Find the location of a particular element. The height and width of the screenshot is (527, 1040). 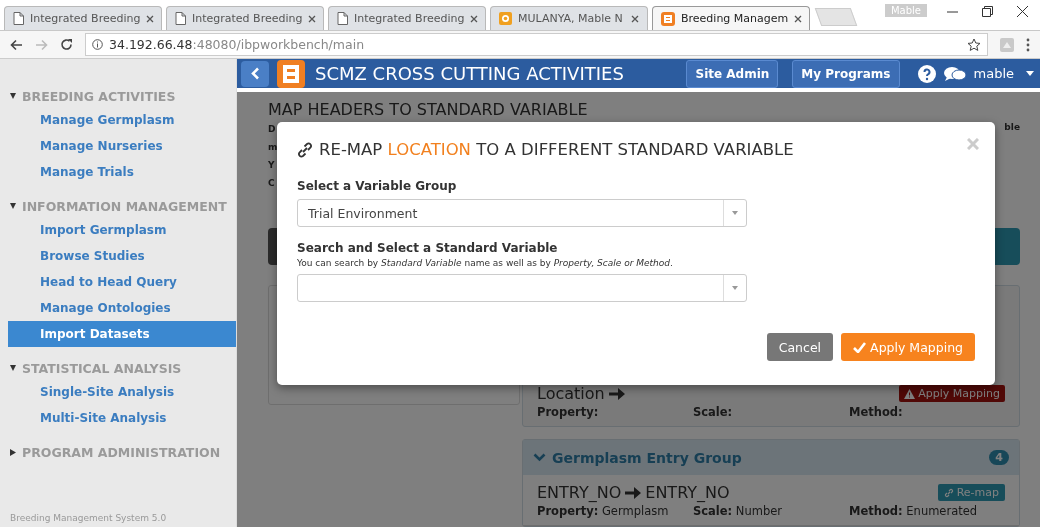

sidebar-link: Manage Germplasm is located at coordinates (122, 120).